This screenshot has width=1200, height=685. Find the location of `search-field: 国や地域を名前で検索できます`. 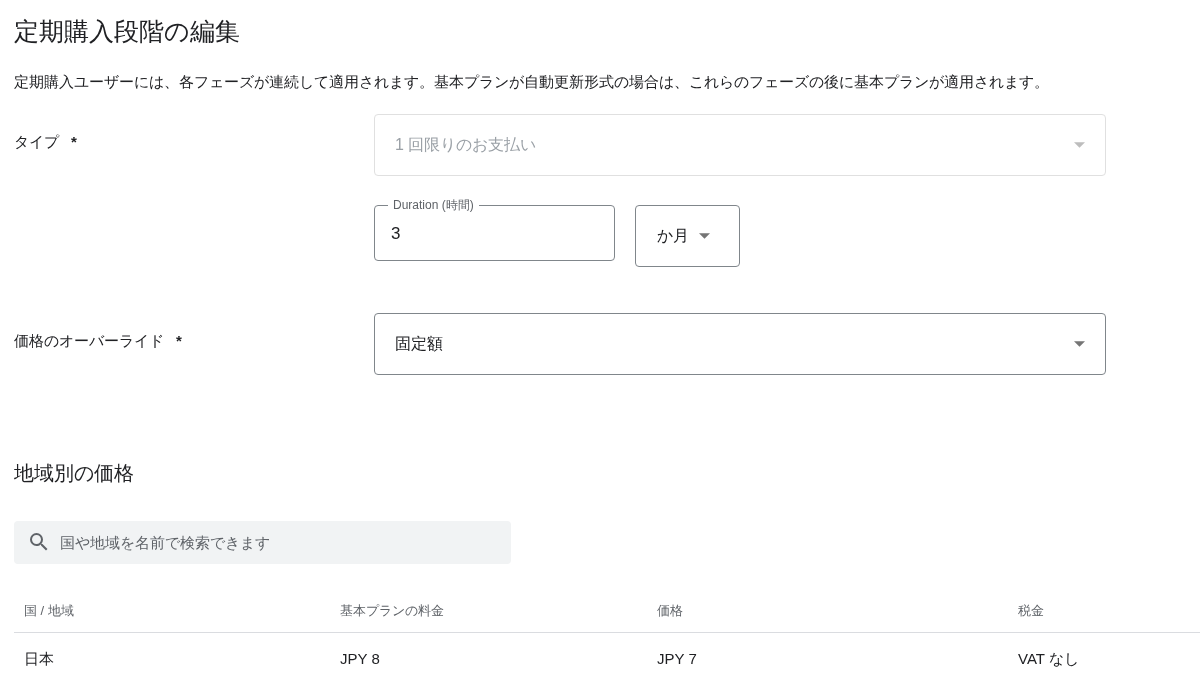

search-field: 国や地域を名前で検索できます is located at coordinates (262, 542).